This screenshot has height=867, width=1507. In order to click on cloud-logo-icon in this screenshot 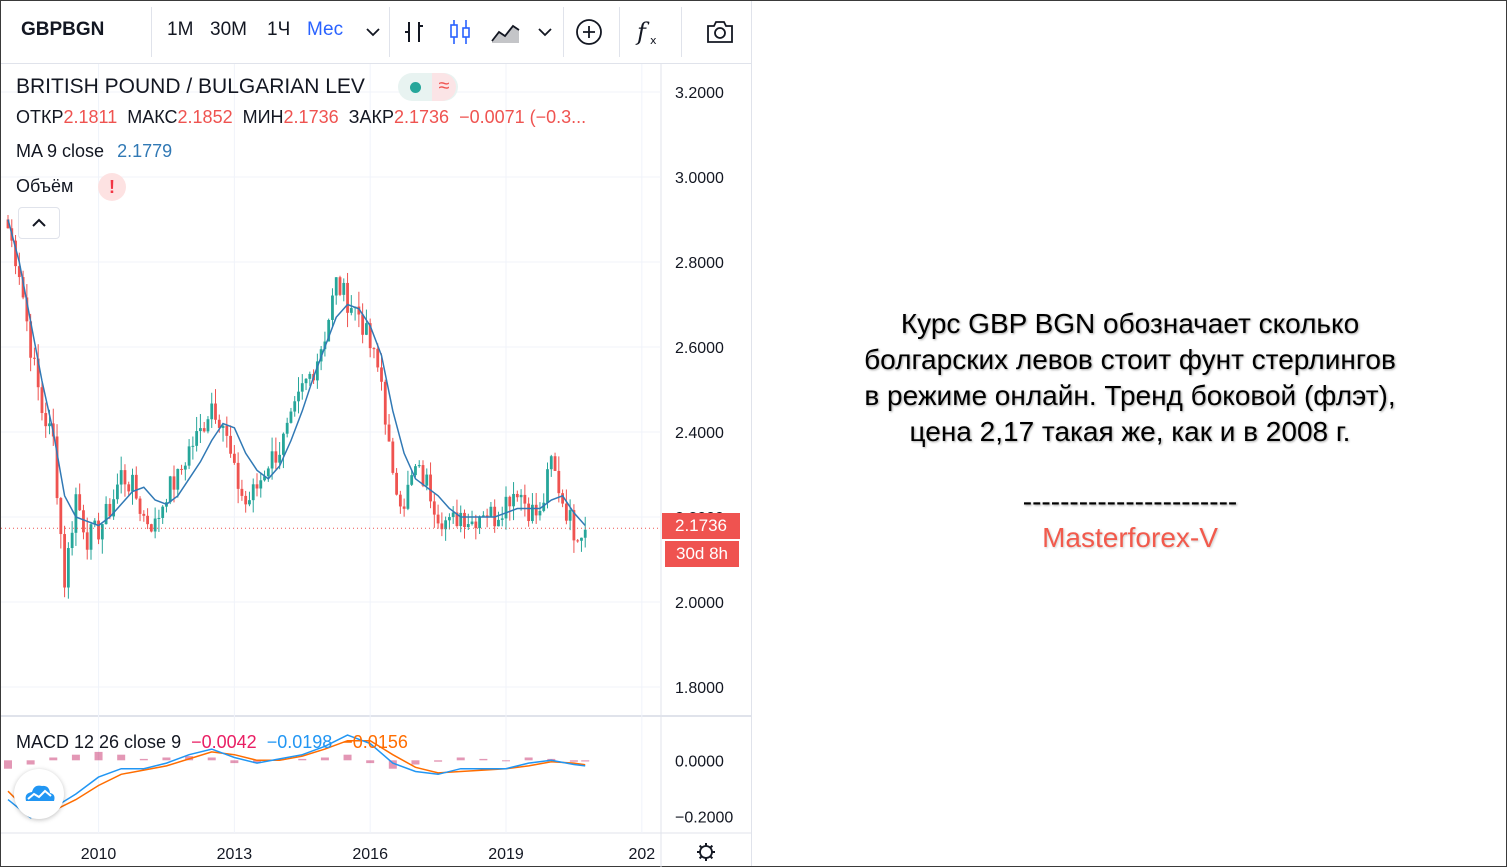, I will do `click(40, 793)`.